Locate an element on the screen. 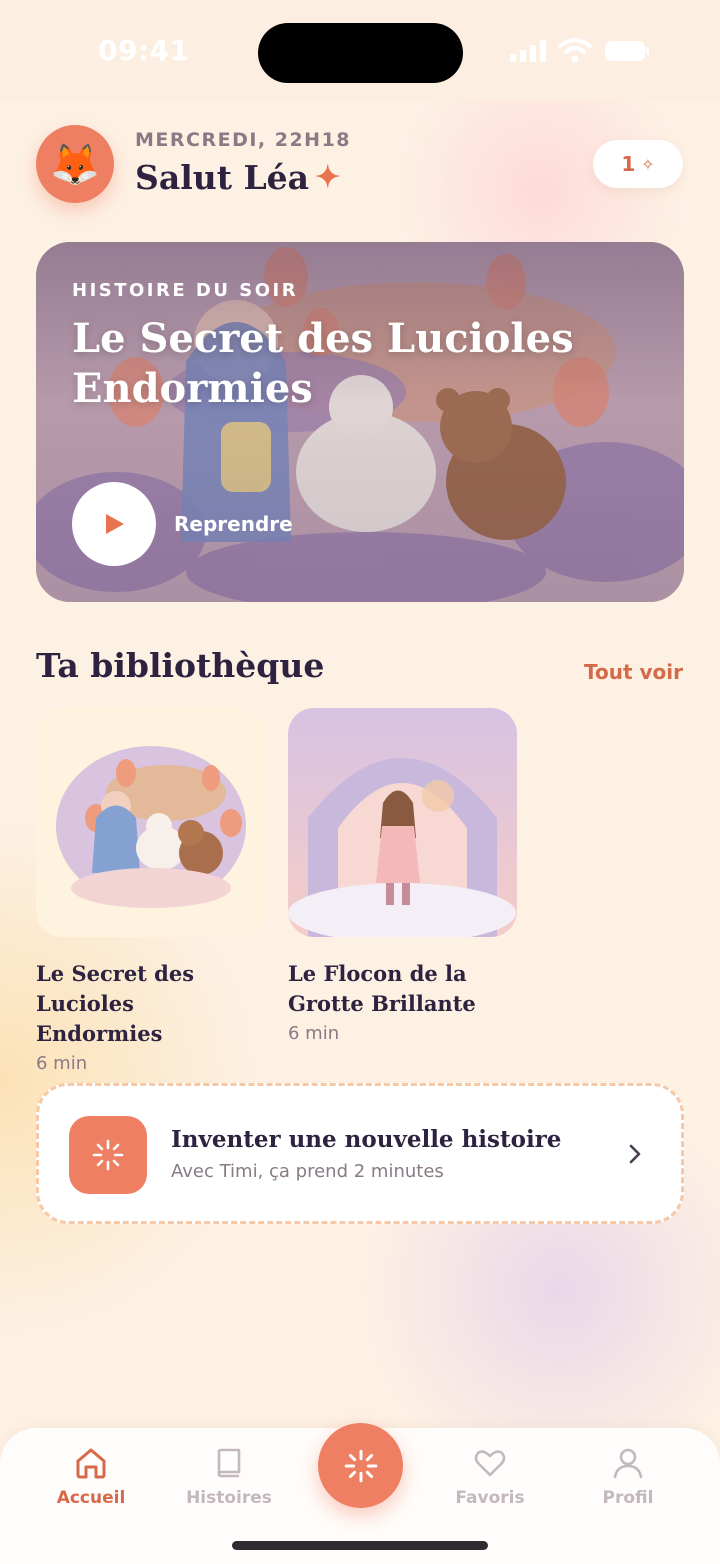 This screenshot has width=720, height=1564. status-bar: 09:41 is located at coordinates (360, 50).